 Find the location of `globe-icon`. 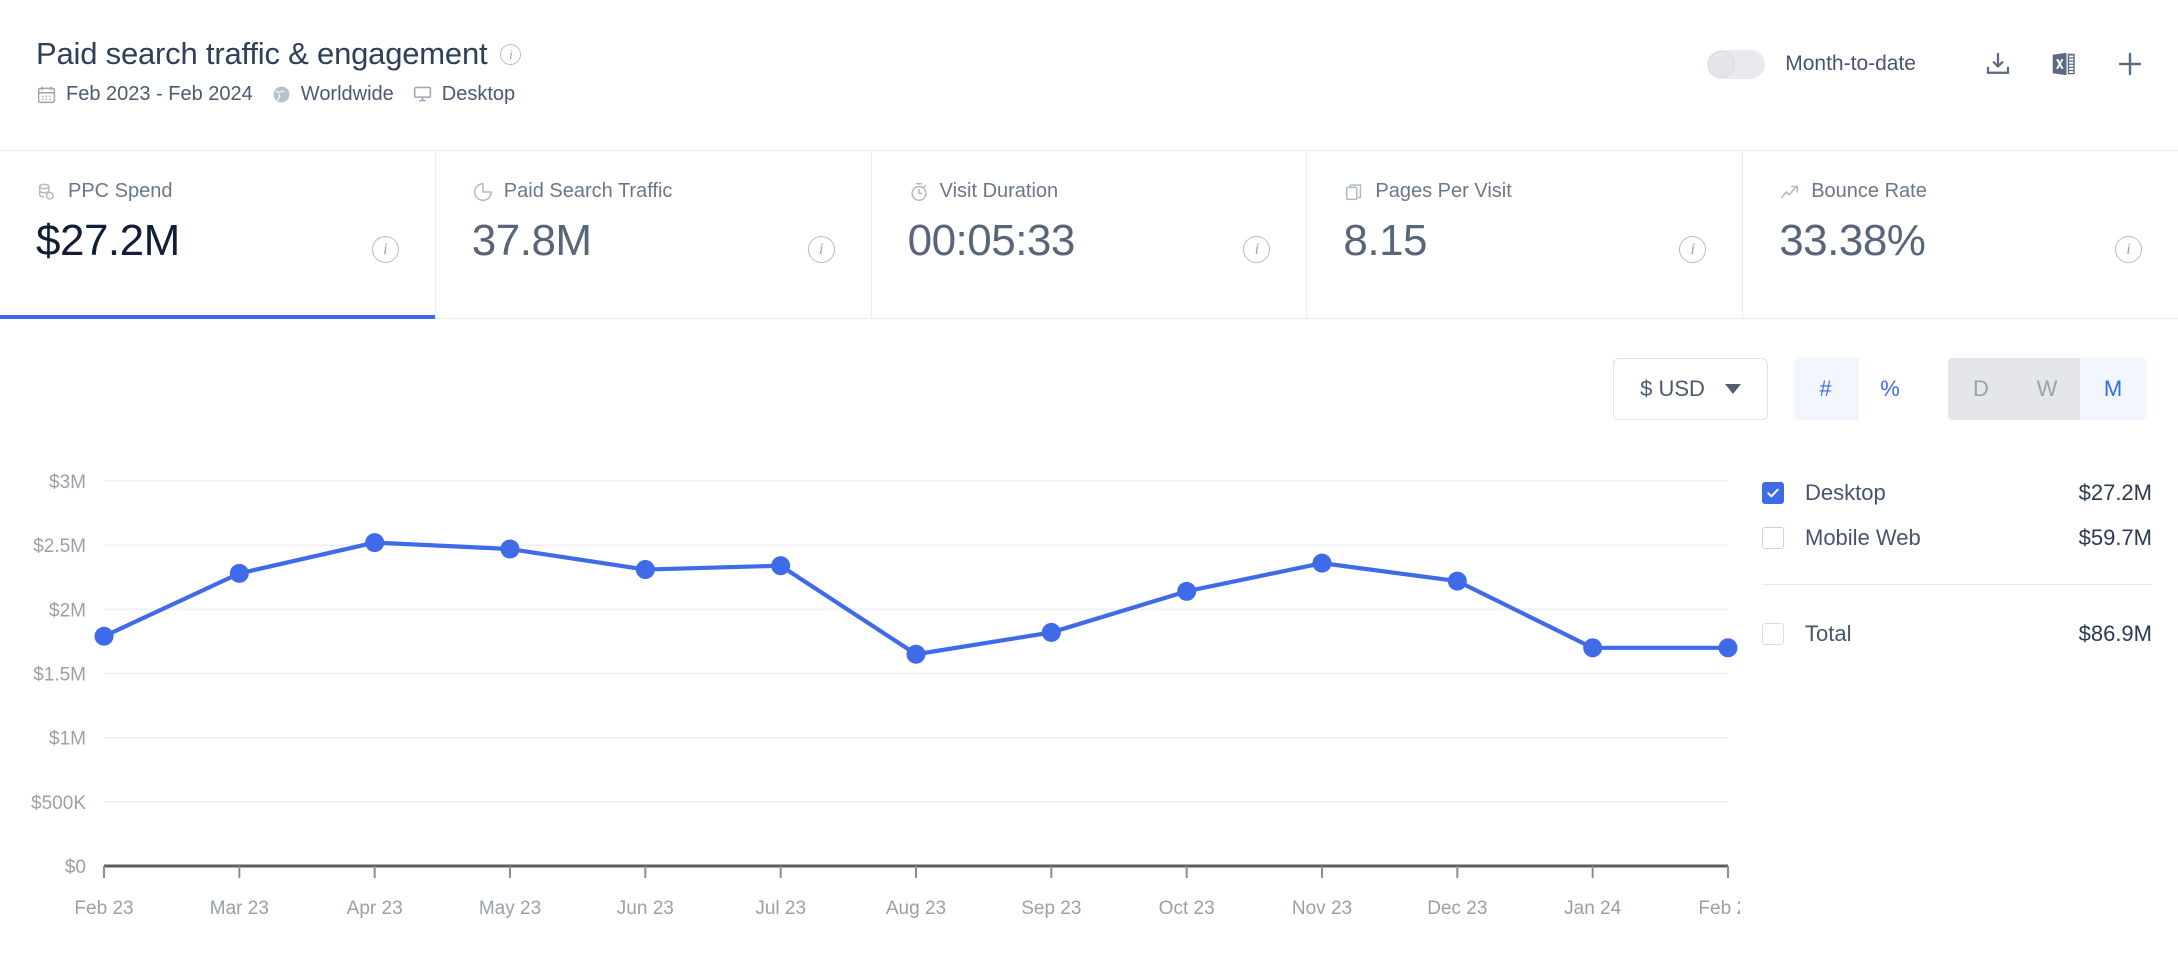

globe-icon is located at coordinates (281, 94).